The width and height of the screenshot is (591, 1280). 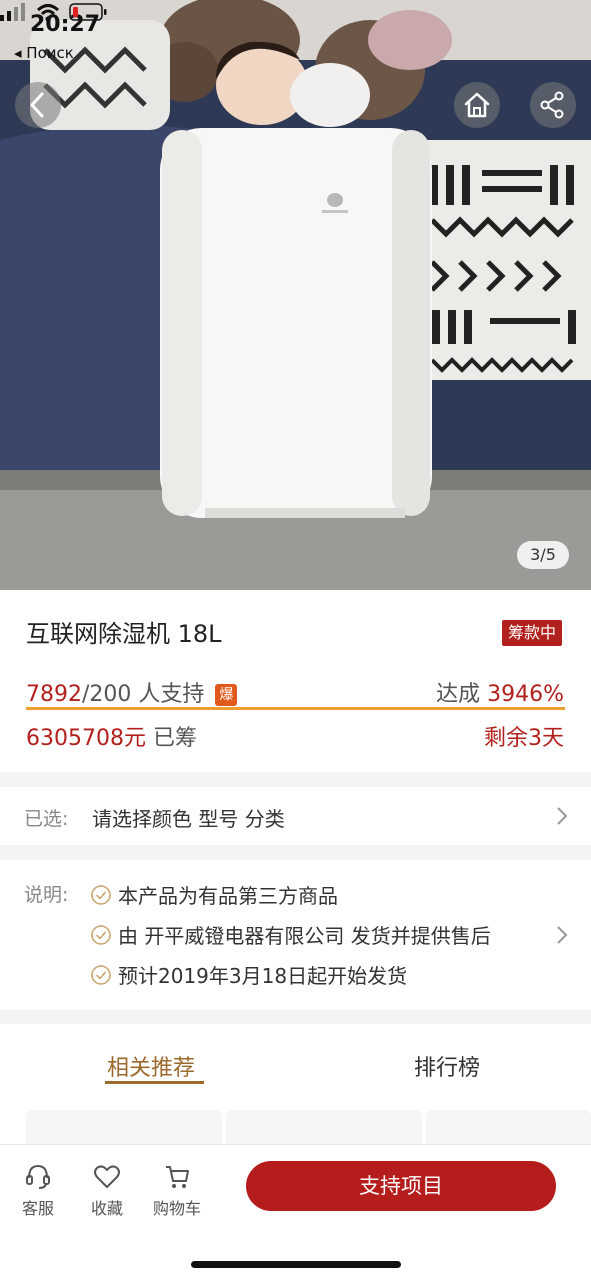 I want to click on raised-amount: 6305708元, so click(x=86, y=738).